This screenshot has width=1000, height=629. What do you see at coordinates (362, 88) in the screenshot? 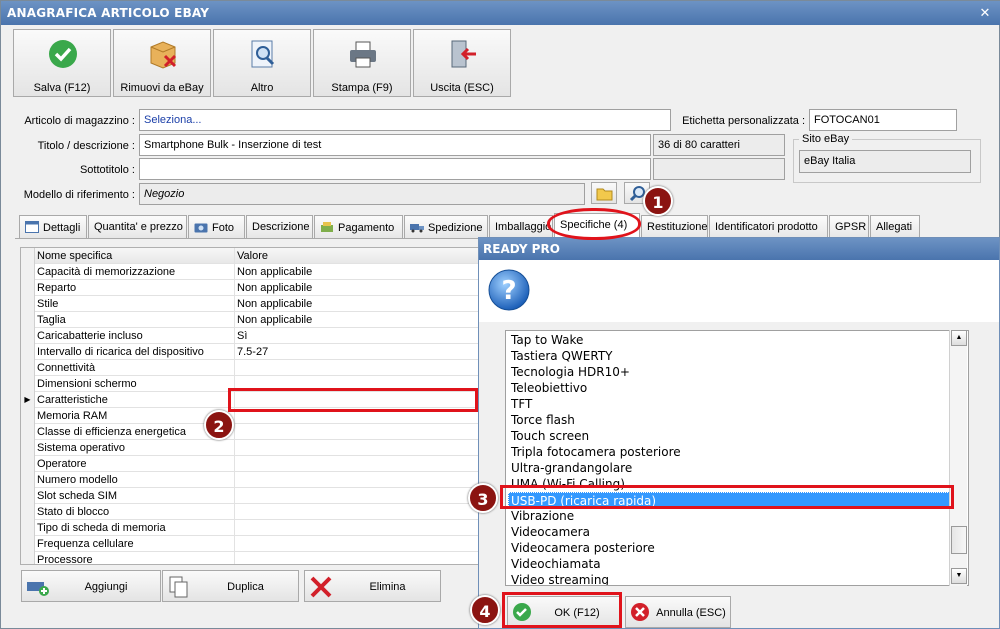
I see `print-button-label: Stampa (F9)` at bounding box center [362, 88].